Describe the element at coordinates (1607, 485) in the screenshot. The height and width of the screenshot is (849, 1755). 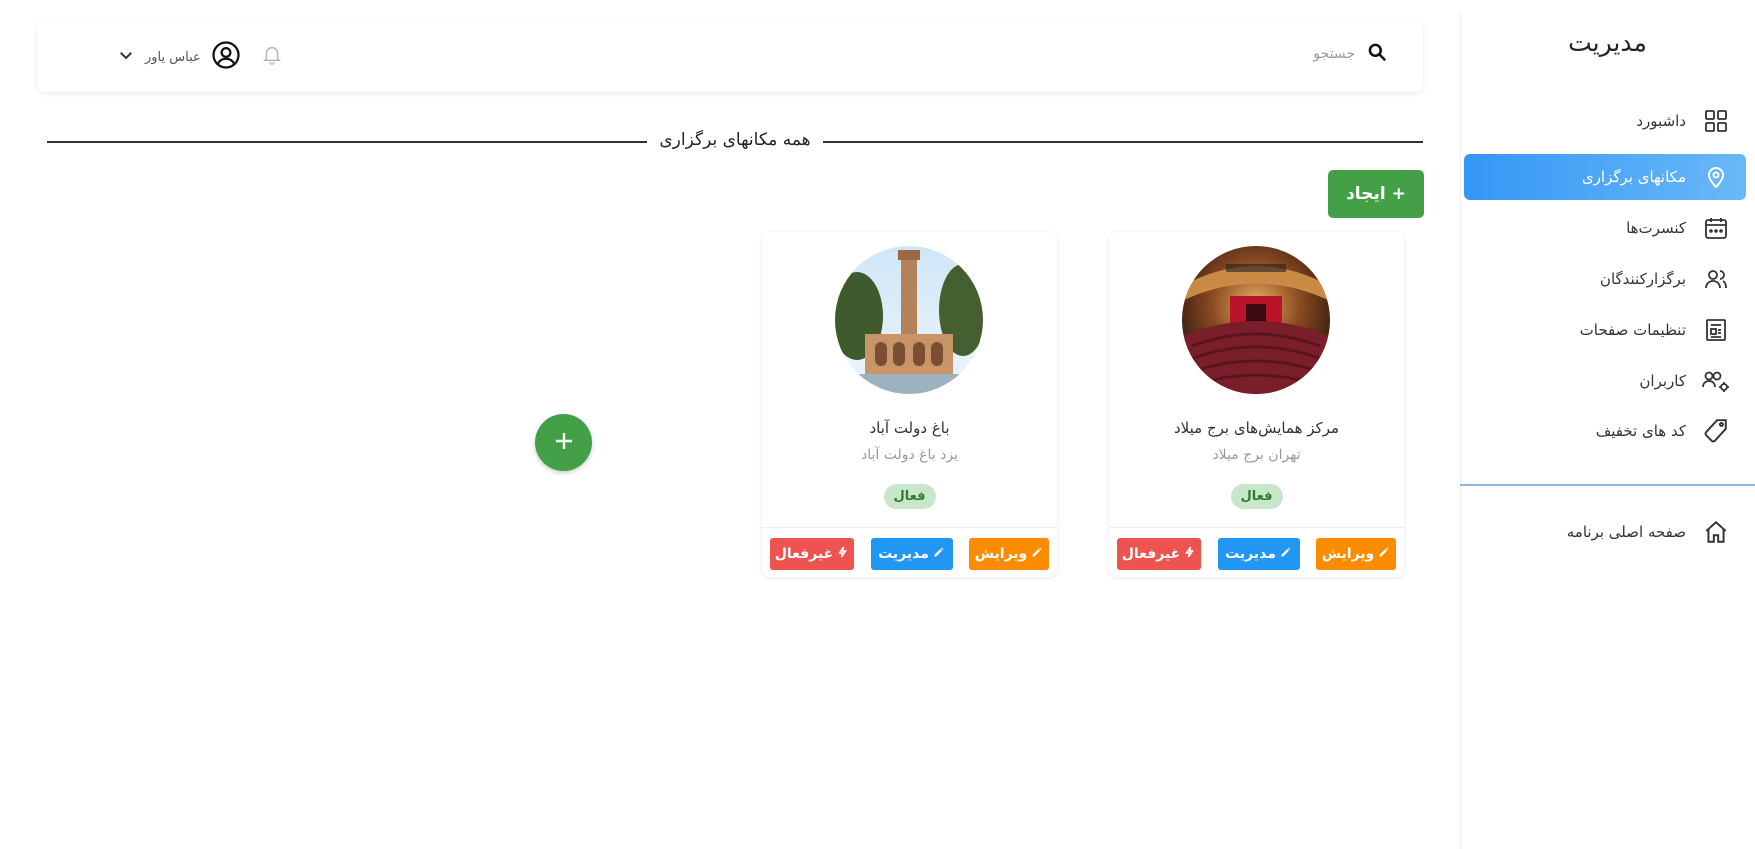
I see `sidebar-divider` at that location.